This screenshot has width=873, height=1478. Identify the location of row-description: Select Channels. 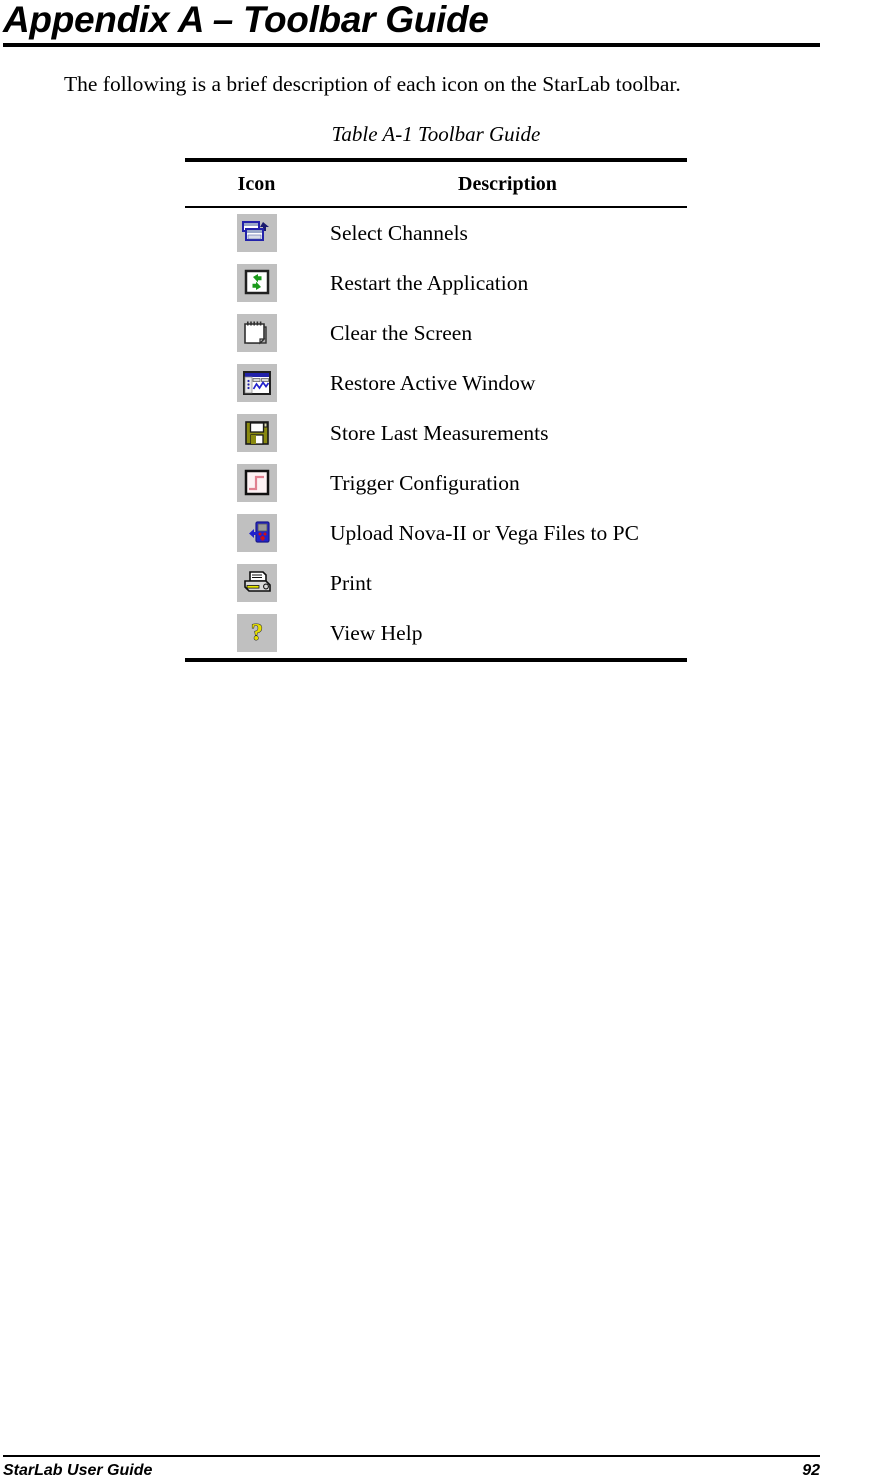
(399, 233).